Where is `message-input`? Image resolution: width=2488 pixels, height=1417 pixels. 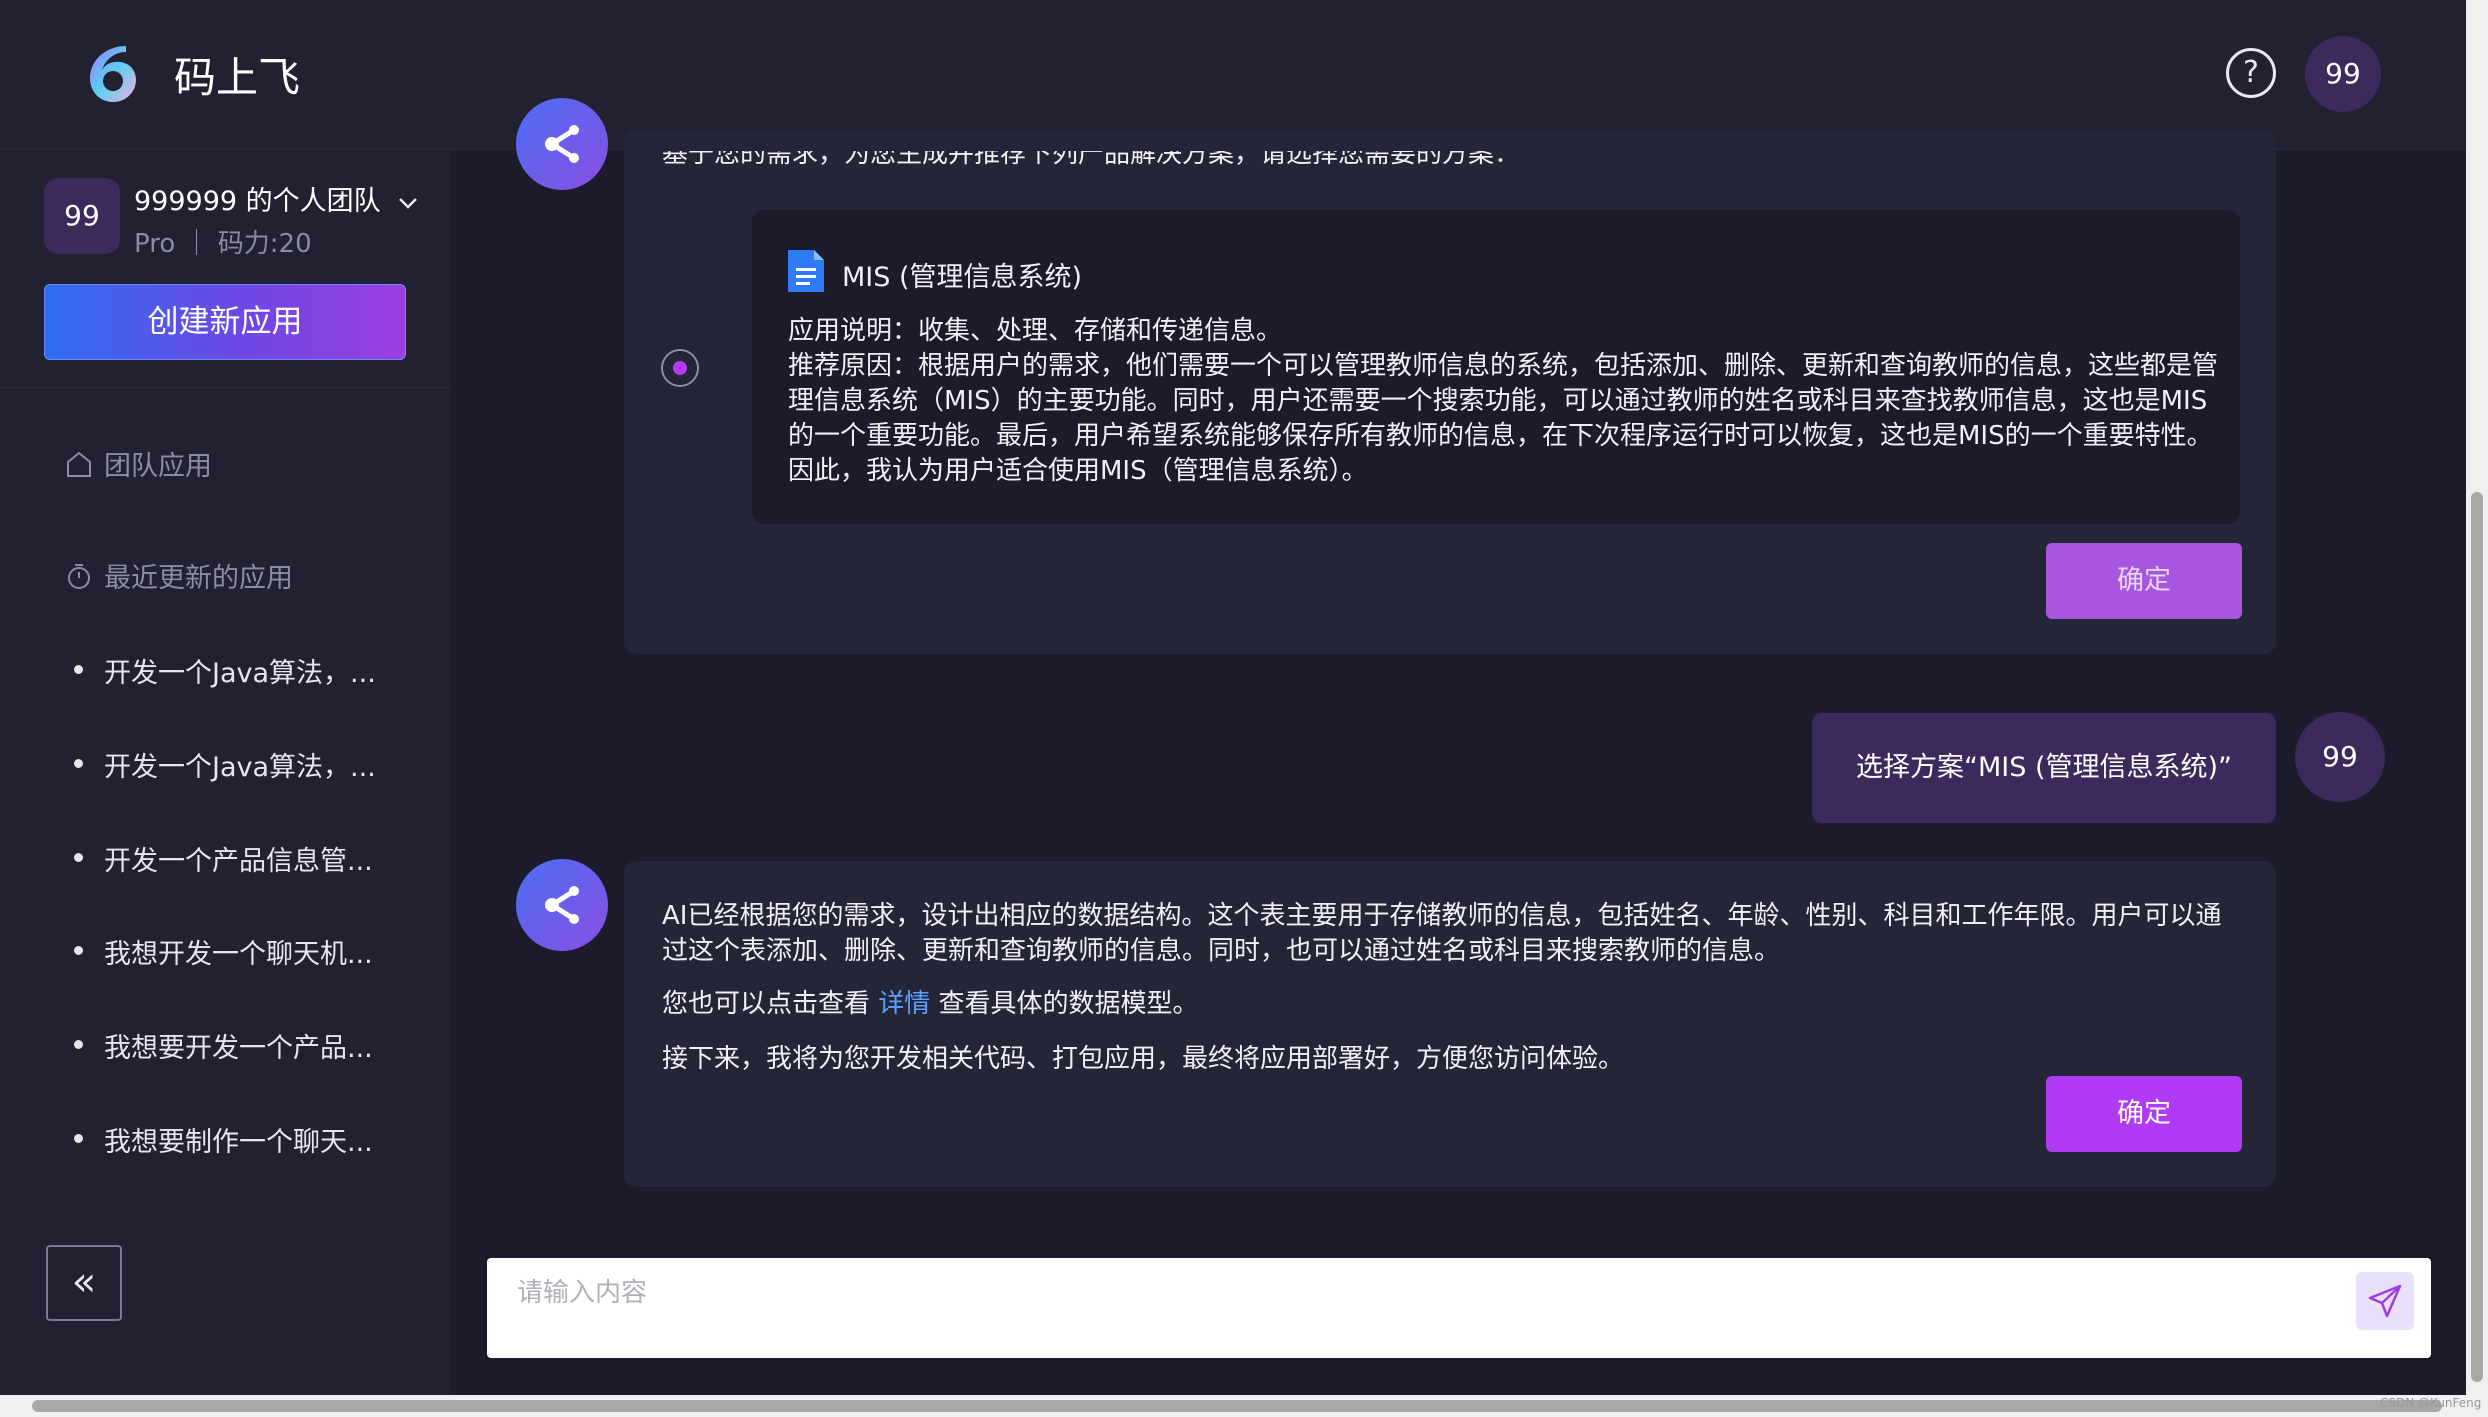 message-input is located at coordinates (1459, 1308).